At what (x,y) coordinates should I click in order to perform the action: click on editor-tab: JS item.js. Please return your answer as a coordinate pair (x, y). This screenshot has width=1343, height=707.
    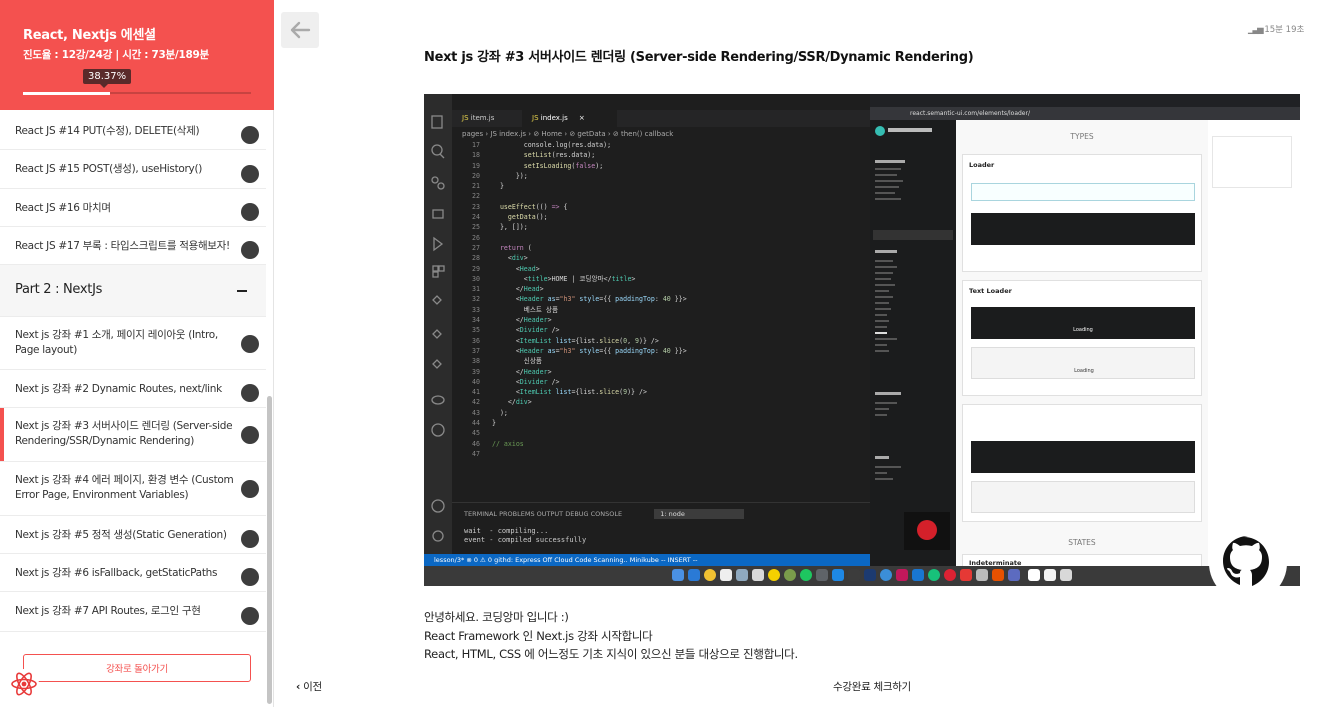
    Looking at the image, I should click on (478, 118).